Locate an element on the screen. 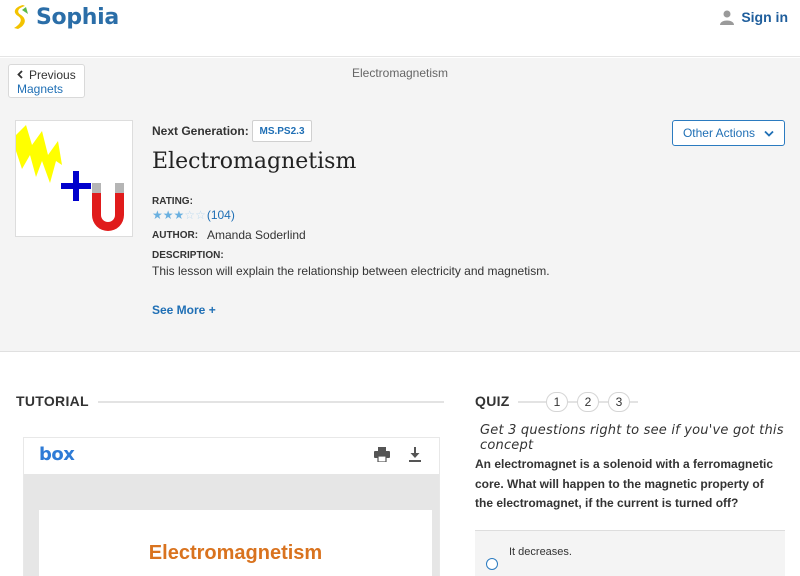 Image resolution: width=800 pixels, height=576 pixels. quiz-heading: QUIZ is located at coordinates (492, 401).